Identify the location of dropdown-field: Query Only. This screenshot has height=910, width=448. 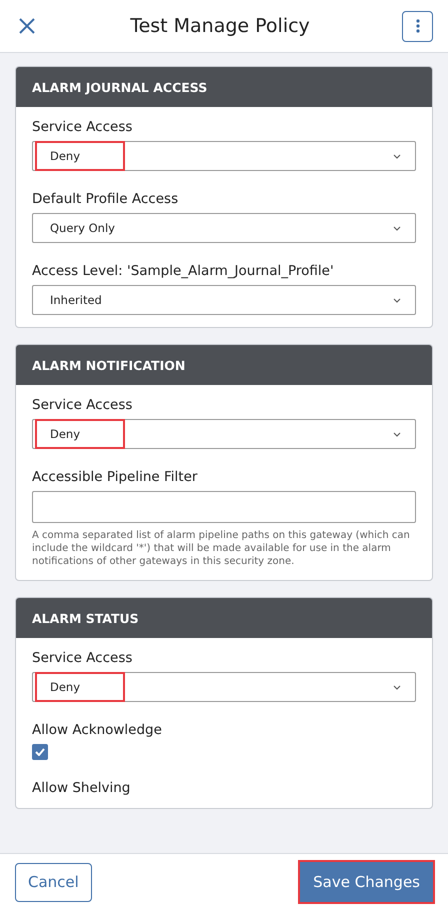
(224, 228).